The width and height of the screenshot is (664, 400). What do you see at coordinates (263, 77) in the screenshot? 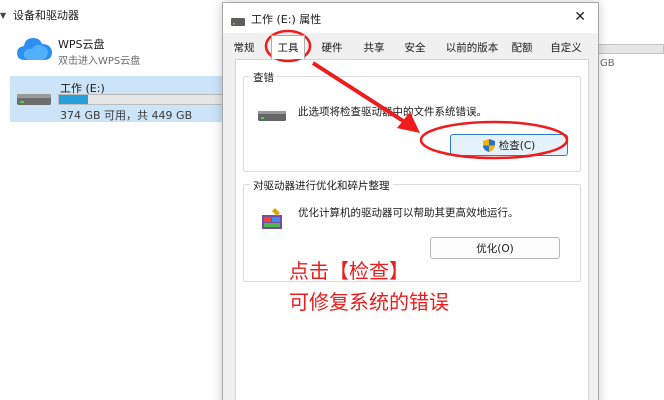
I see `error-check-title: 查错` at bounding box center [263, 77].